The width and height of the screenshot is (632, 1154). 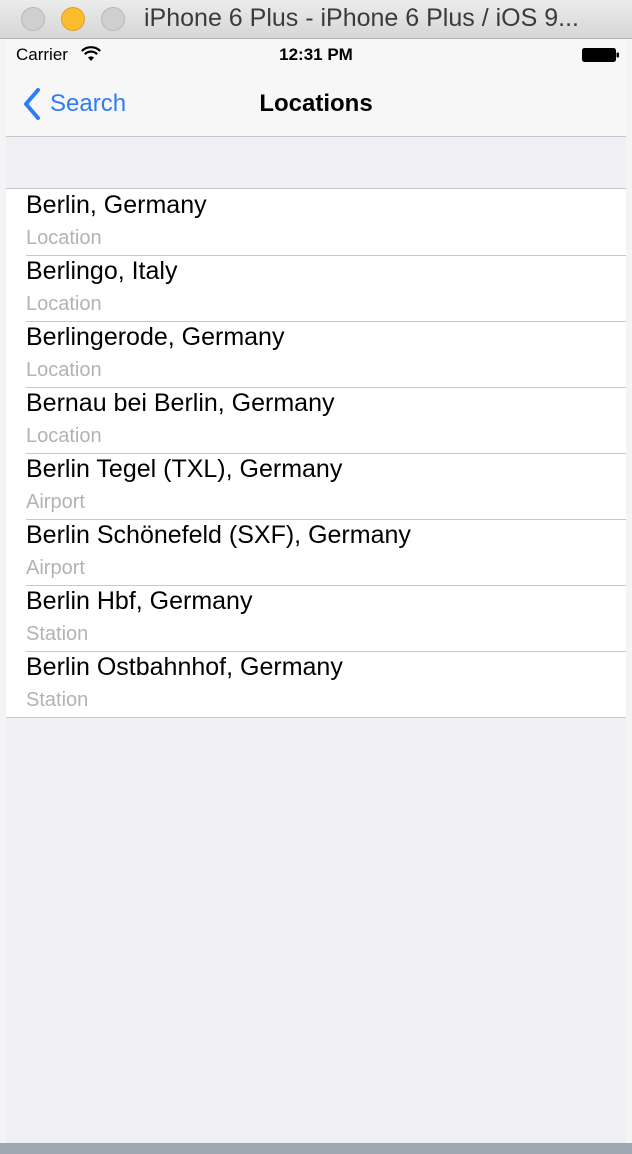 What do you see at coordinates (316, 420) in the screenshot?
I see `location-row: Bernau bei Berlin, Germany Location` at bounding box center [316, 420].